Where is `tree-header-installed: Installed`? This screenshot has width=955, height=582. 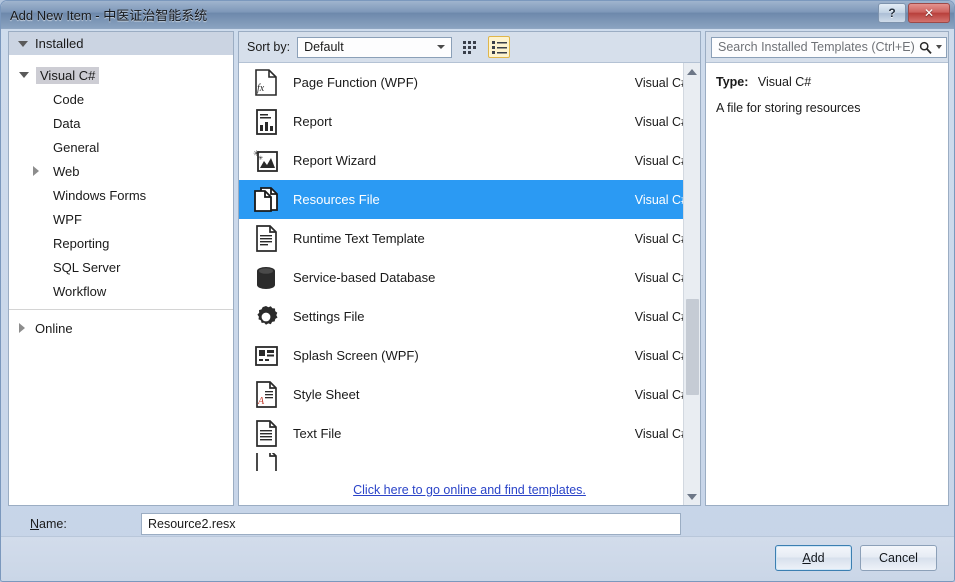
tree-header-installed: Installed is located at coordinates (121, 43).